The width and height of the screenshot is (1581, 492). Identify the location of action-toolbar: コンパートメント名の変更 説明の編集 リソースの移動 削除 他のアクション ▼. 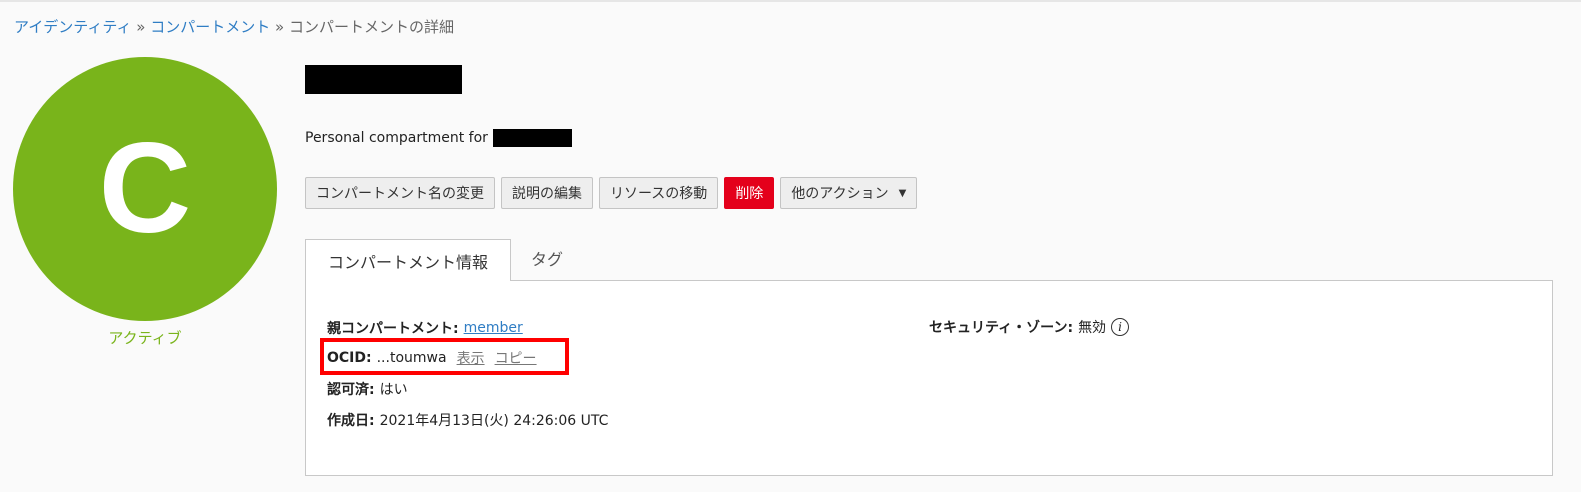
(611, 193).